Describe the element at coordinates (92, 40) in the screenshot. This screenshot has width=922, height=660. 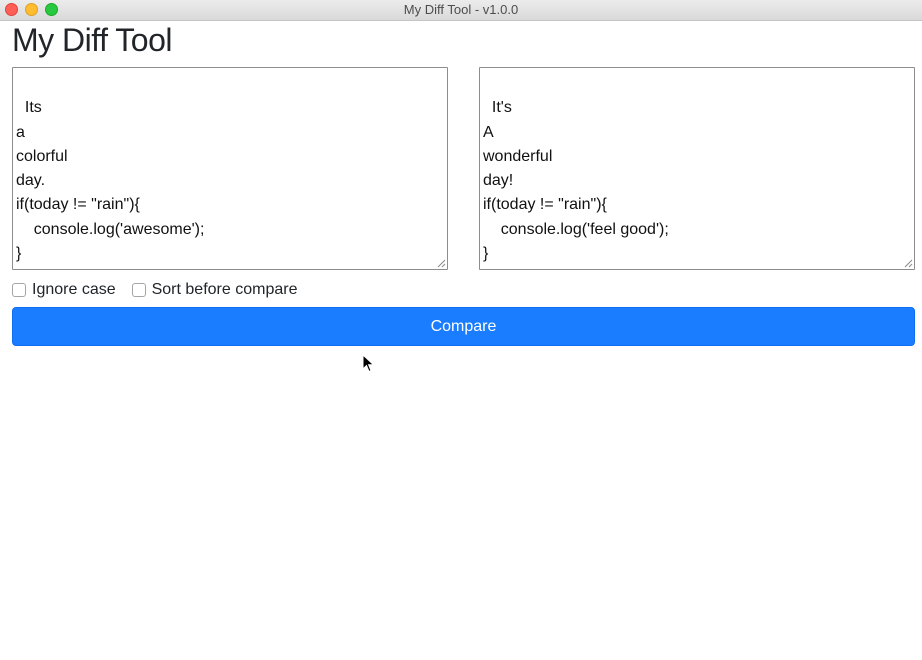
I see `page-title: My Diff Tool` at that location.